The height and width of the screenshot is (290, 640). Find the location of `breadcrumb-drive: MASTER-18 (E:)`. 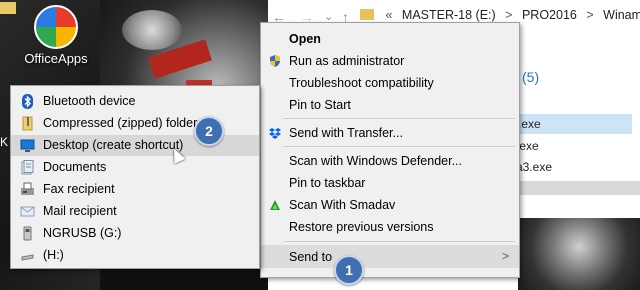

breadcrumb-drive: MASTER-18 (E:) is located at coordinates (449, 15).